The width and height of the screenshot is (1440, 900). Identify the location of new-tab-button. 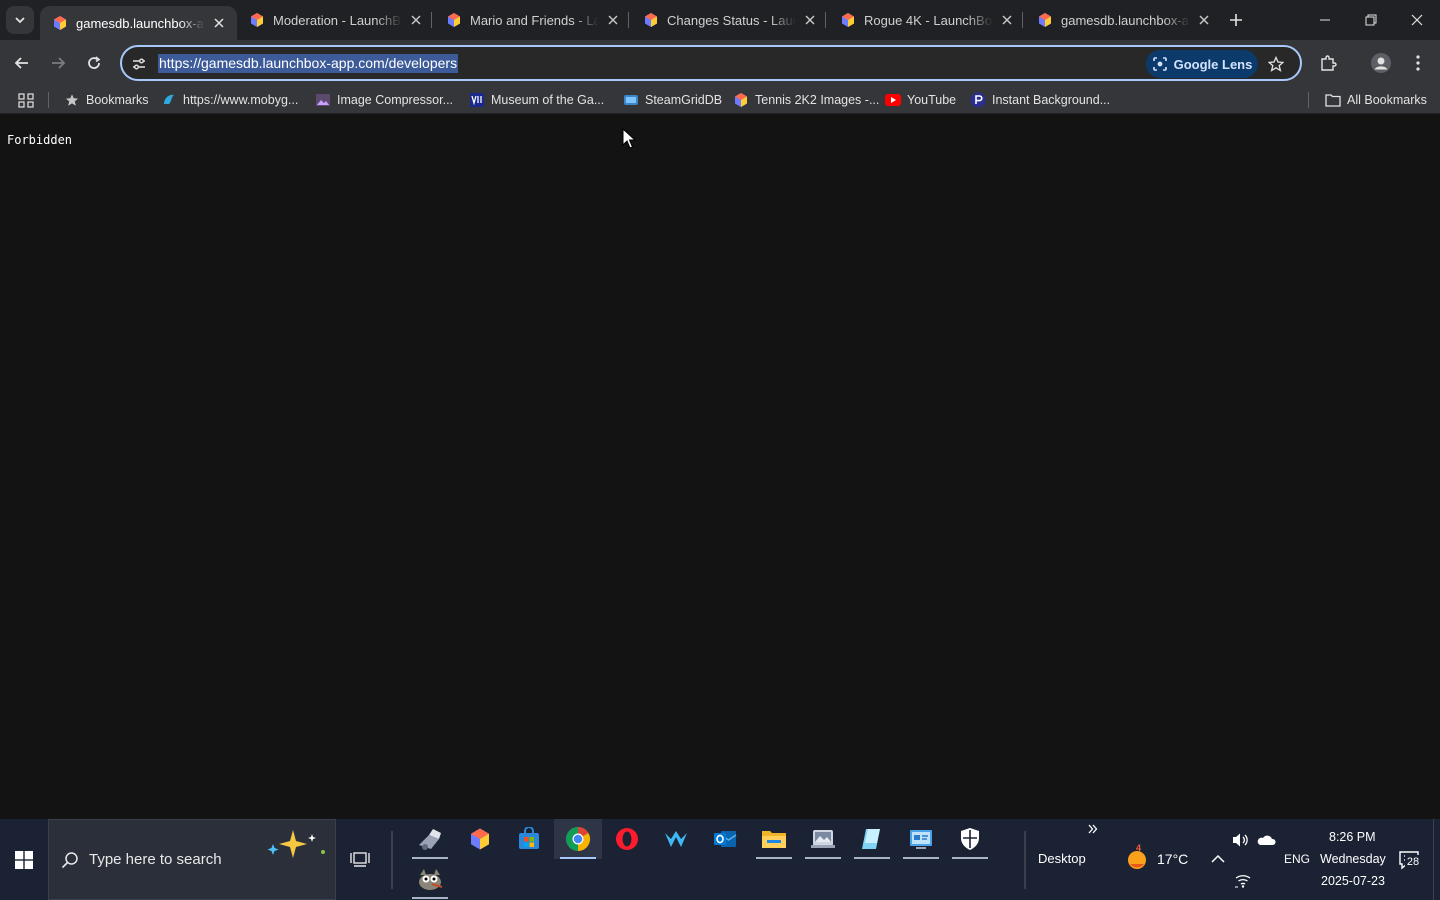
(1236, 20).